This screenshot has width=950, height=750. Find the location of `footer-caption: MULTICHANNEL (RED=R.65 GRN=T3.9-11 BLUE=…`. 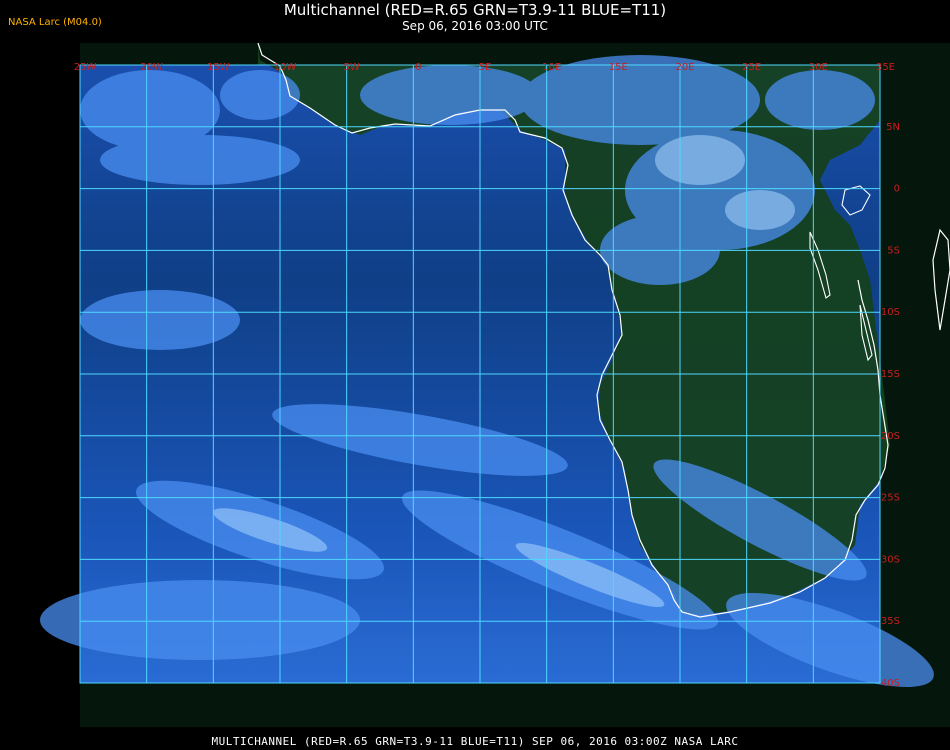

footer-caption: MULTICHANNEL (RED=R.65 GRN=T3.9-11 BLUE=… is located at coordinates (475, 741).